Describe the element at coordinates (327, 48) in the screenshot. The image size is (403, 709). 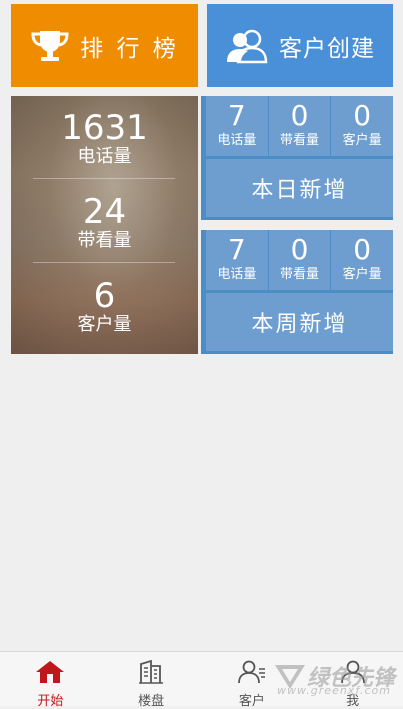
I see `create-client-label: 客户创建` at that location.